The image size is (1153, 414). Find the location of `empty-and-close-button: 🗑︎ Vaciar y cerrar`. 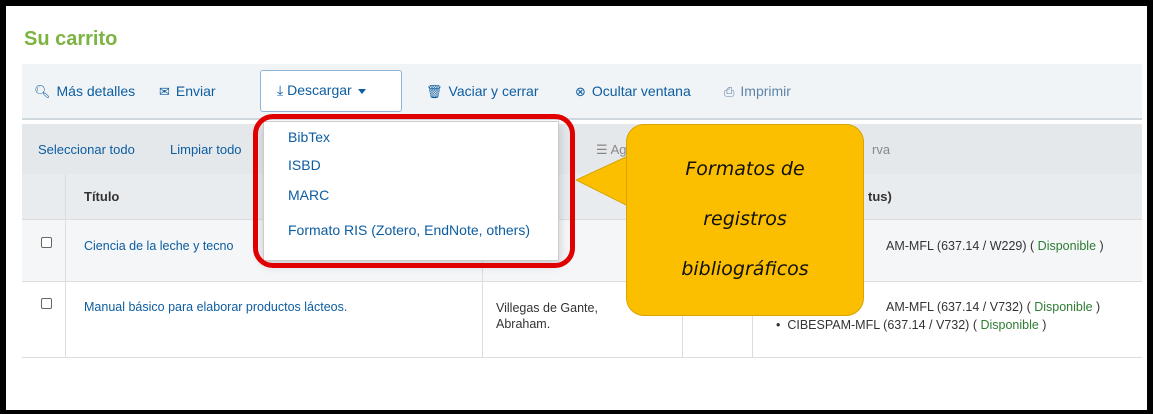

empty-and-close-button: 🗑︎ Vaciar y cerrar is located at coordinates (482, 91).